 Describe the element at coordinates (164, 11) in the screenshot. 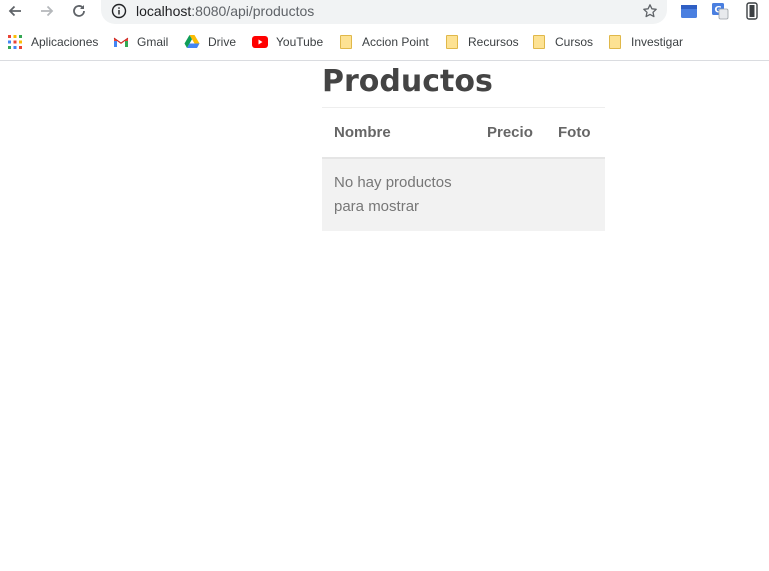

I see `url-host: localhost` at that location.